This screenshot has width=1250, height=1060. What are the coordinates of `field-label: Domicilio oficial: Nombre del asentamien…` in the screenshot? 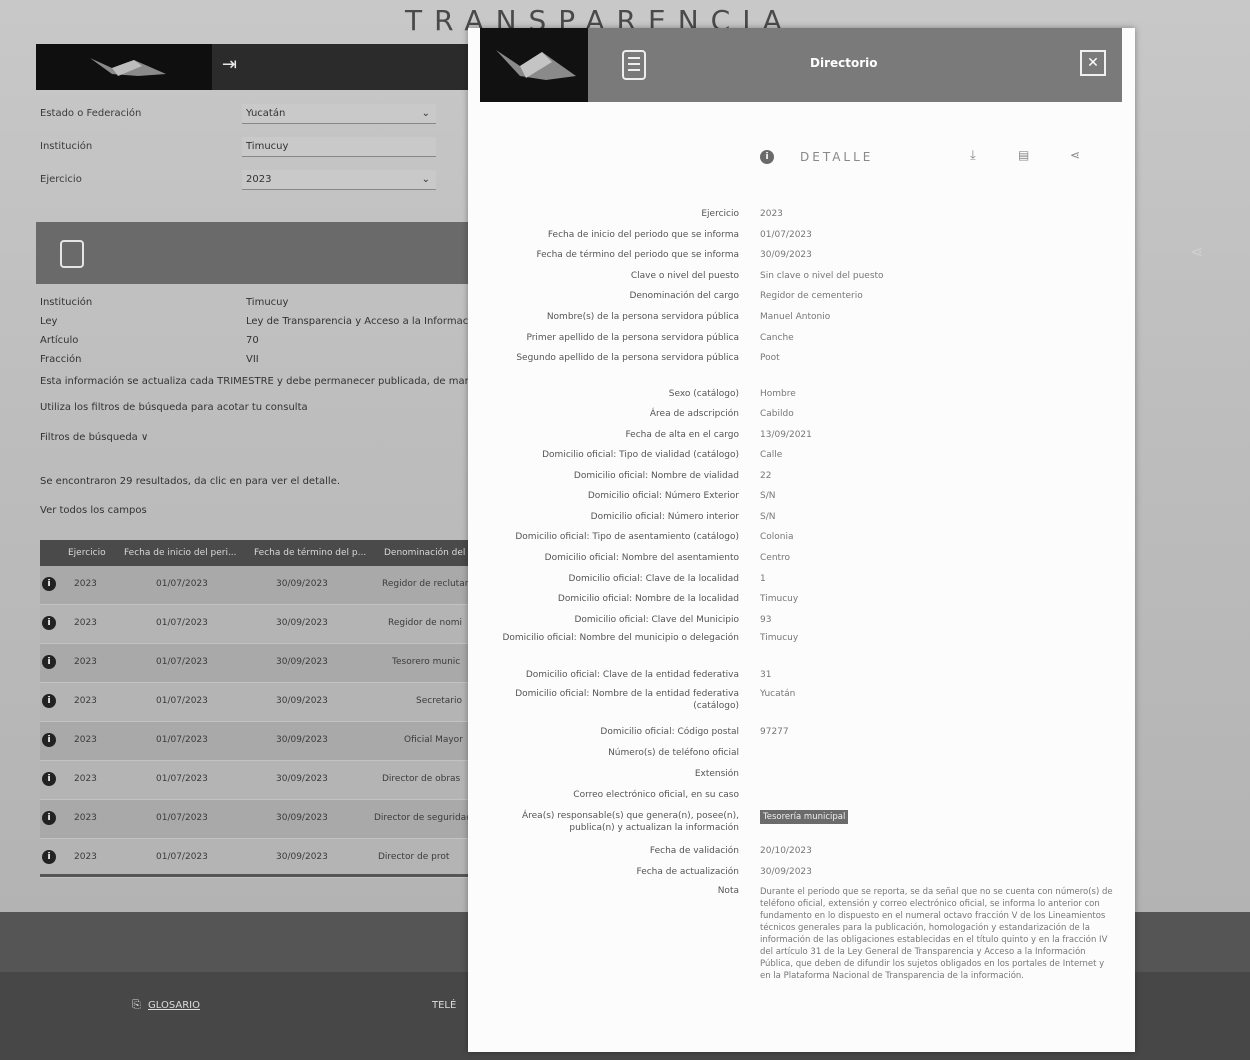 It's located at (641, 558).